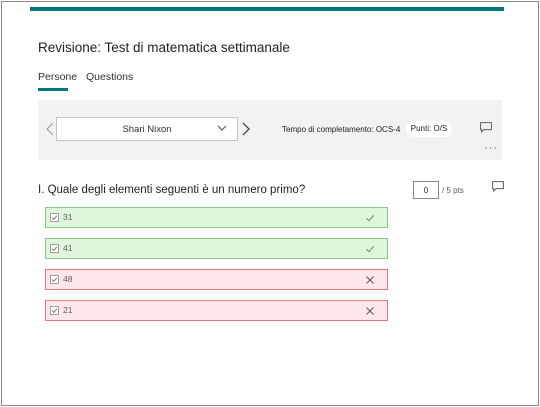  I want to click on chevron-right-icon, so click(246, 130).